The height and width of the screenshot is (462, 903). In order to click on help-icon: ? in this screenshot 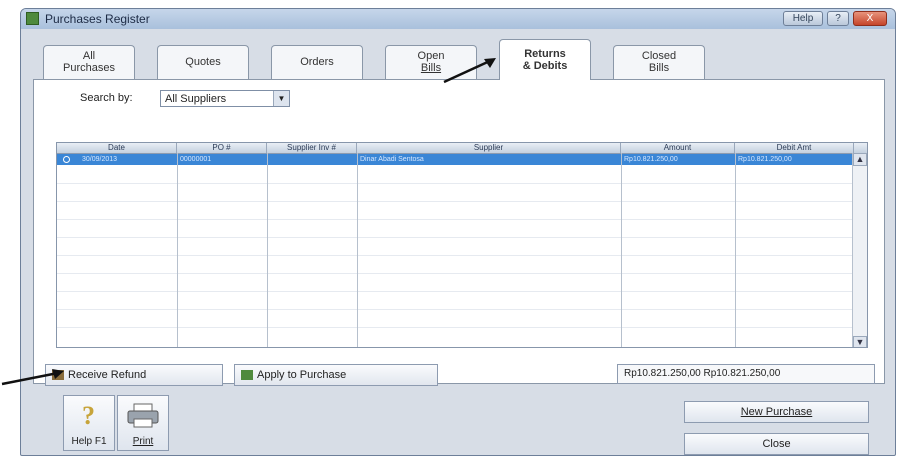, I will do `click(88, 415)`.